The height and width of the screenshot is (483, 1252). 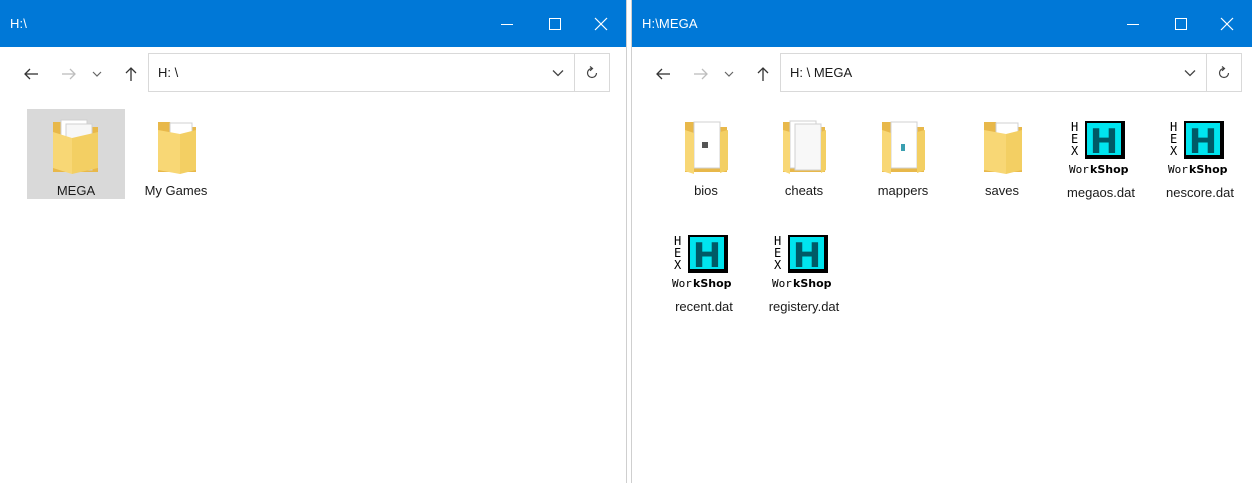 I want to click on file-item: H E X H Wor kShop recent.dat, so click(x=704, y=271).